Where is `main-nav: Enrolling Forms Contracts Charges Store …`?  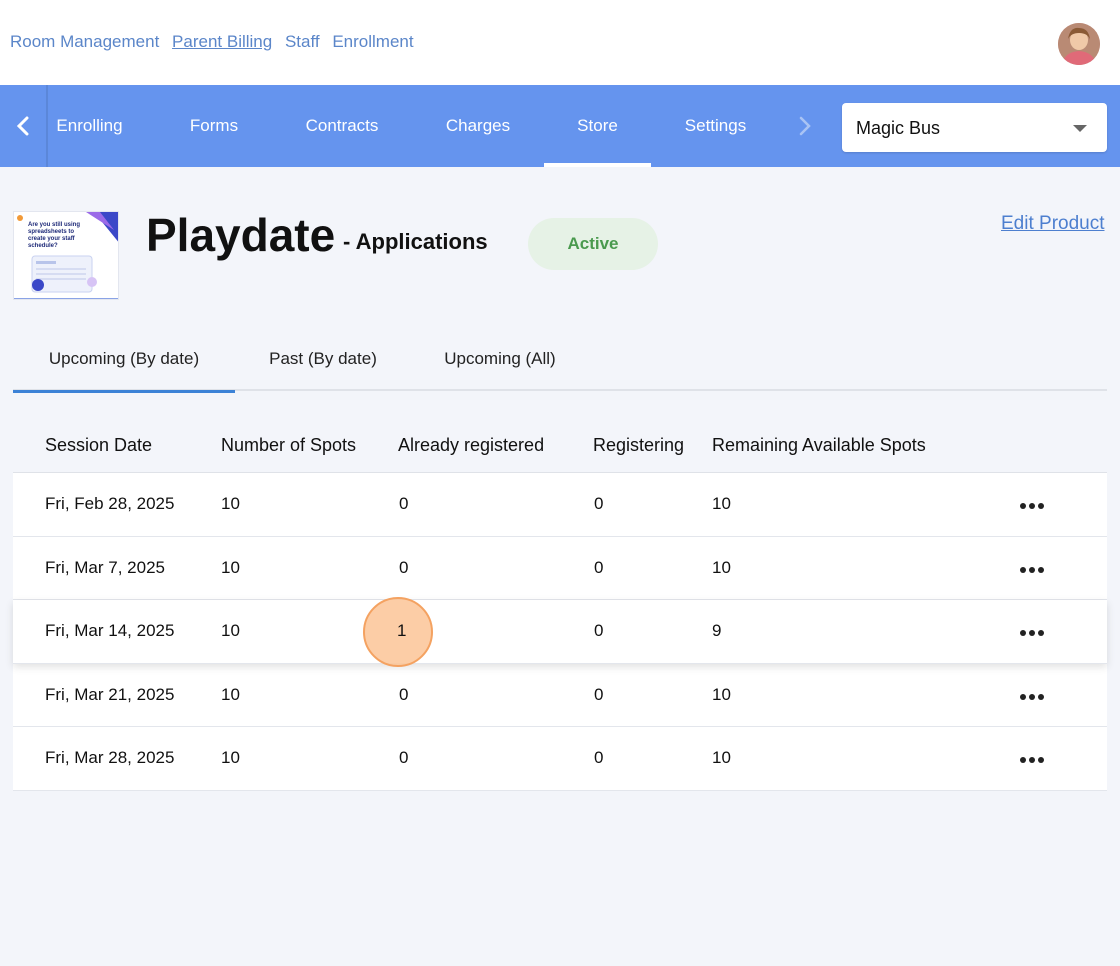
main-nav: Enrolling Forms Contracts Charges Store … is located at coordinates (560, 126).